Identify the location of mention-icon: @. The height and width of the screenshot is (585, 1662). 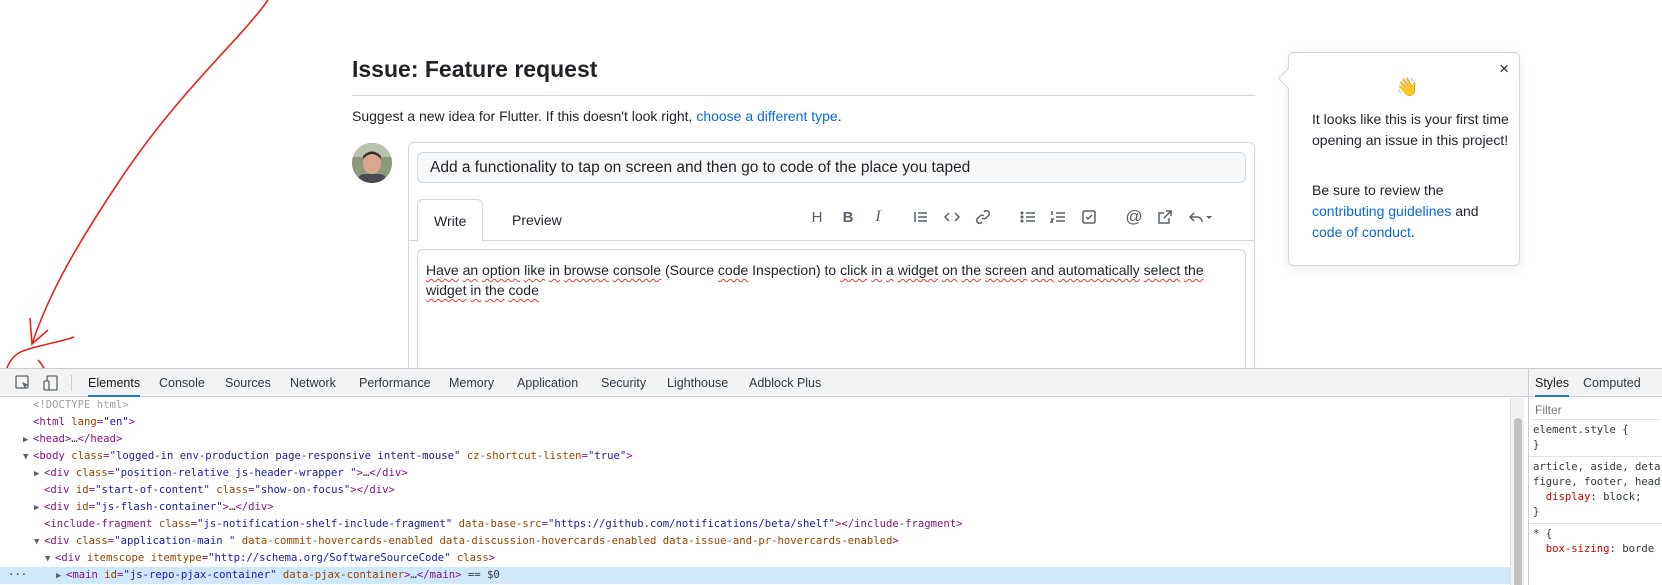
(1134, 217).